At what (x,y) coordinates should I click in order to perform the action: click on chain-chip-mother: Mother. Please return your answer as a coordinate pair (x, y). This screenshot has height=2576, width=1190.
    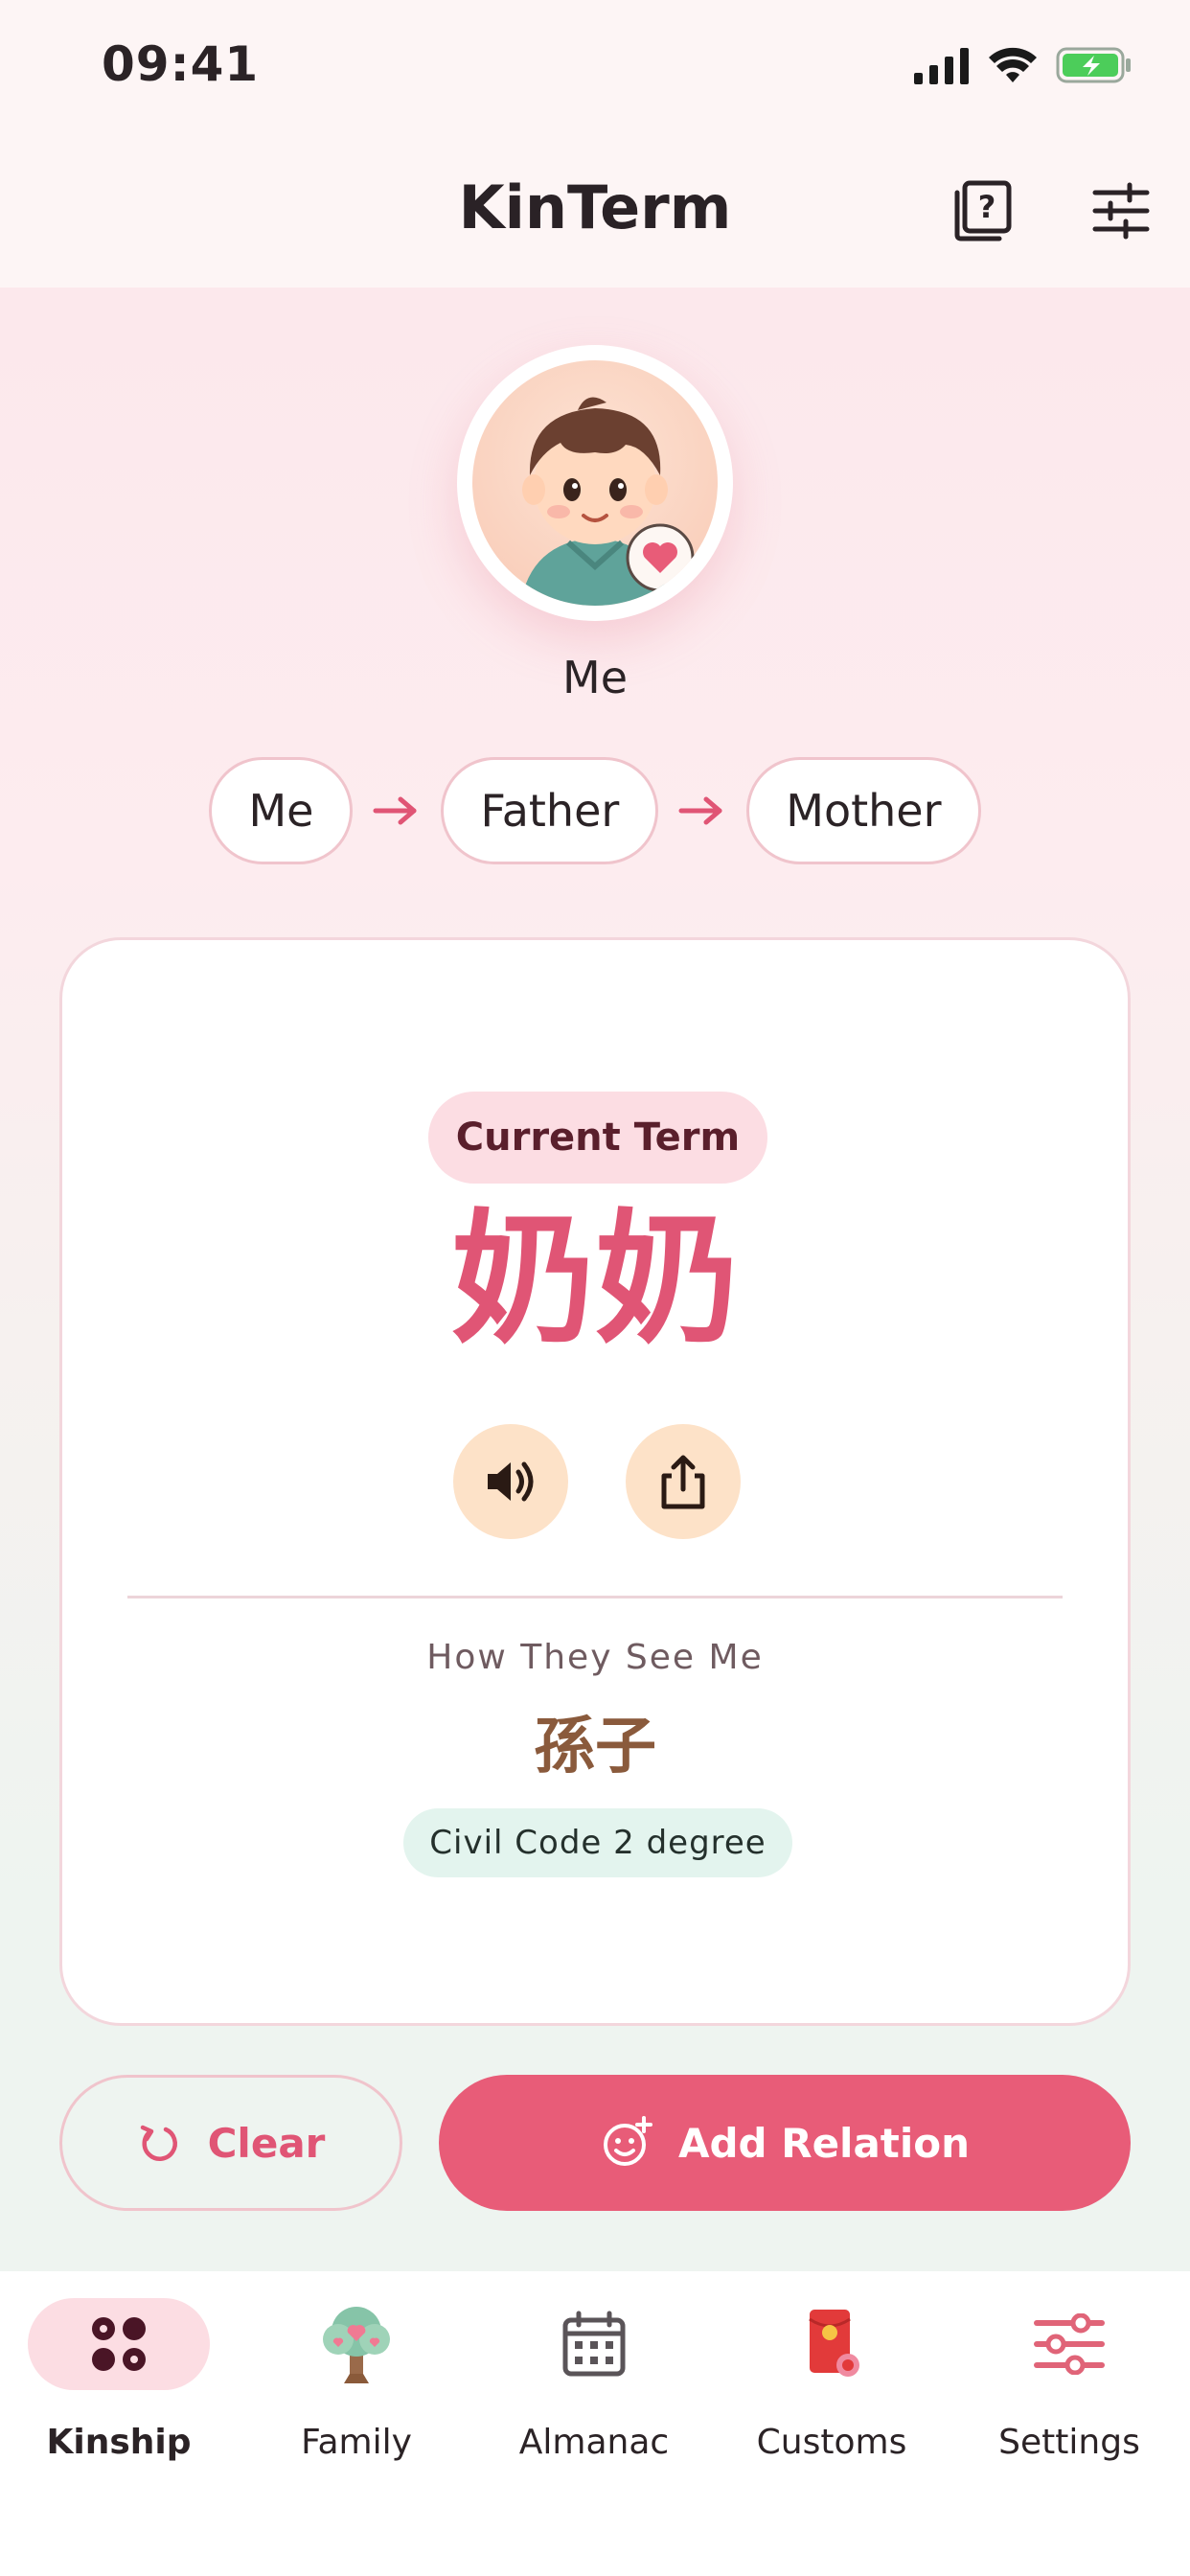
    Looking at the image, I should click on (864, 810).